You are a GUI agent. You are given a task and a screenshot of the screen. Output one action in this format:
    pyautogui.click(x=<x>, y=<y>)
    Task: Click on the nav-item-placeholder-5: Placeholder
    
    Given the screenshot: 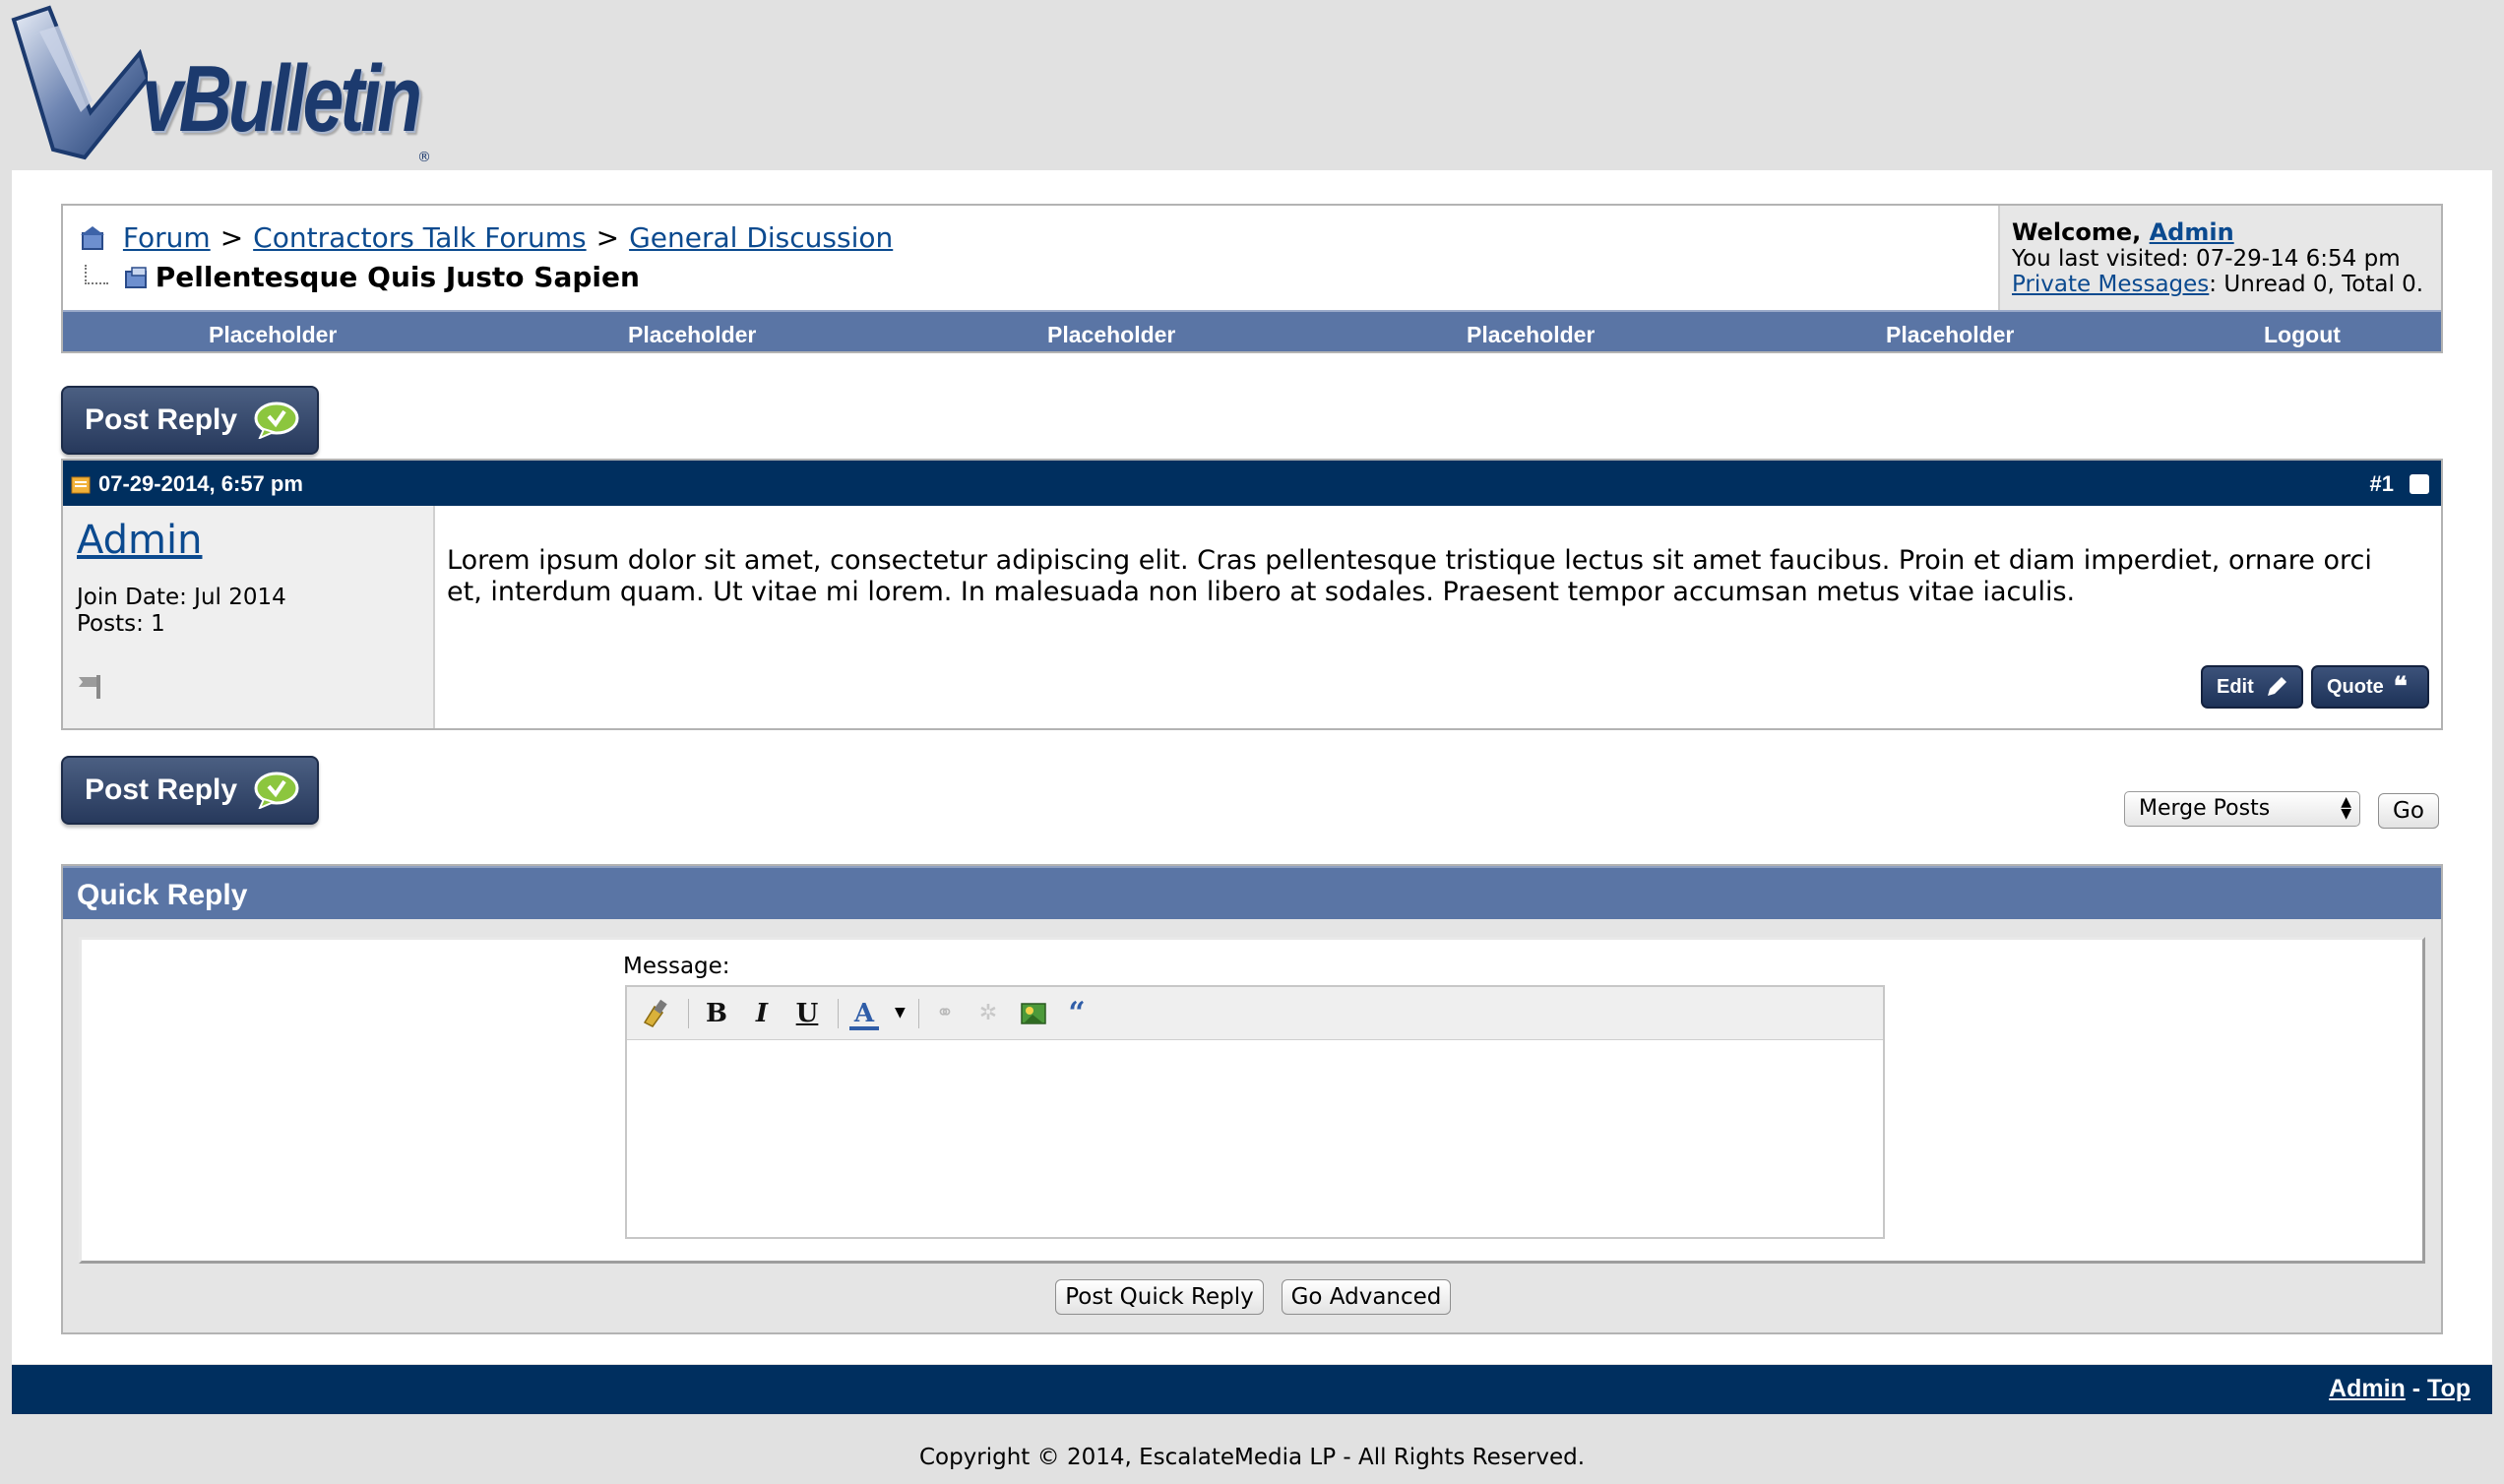 What is the action you would take?
    pyautogui.click(x=1950, y=335)
    